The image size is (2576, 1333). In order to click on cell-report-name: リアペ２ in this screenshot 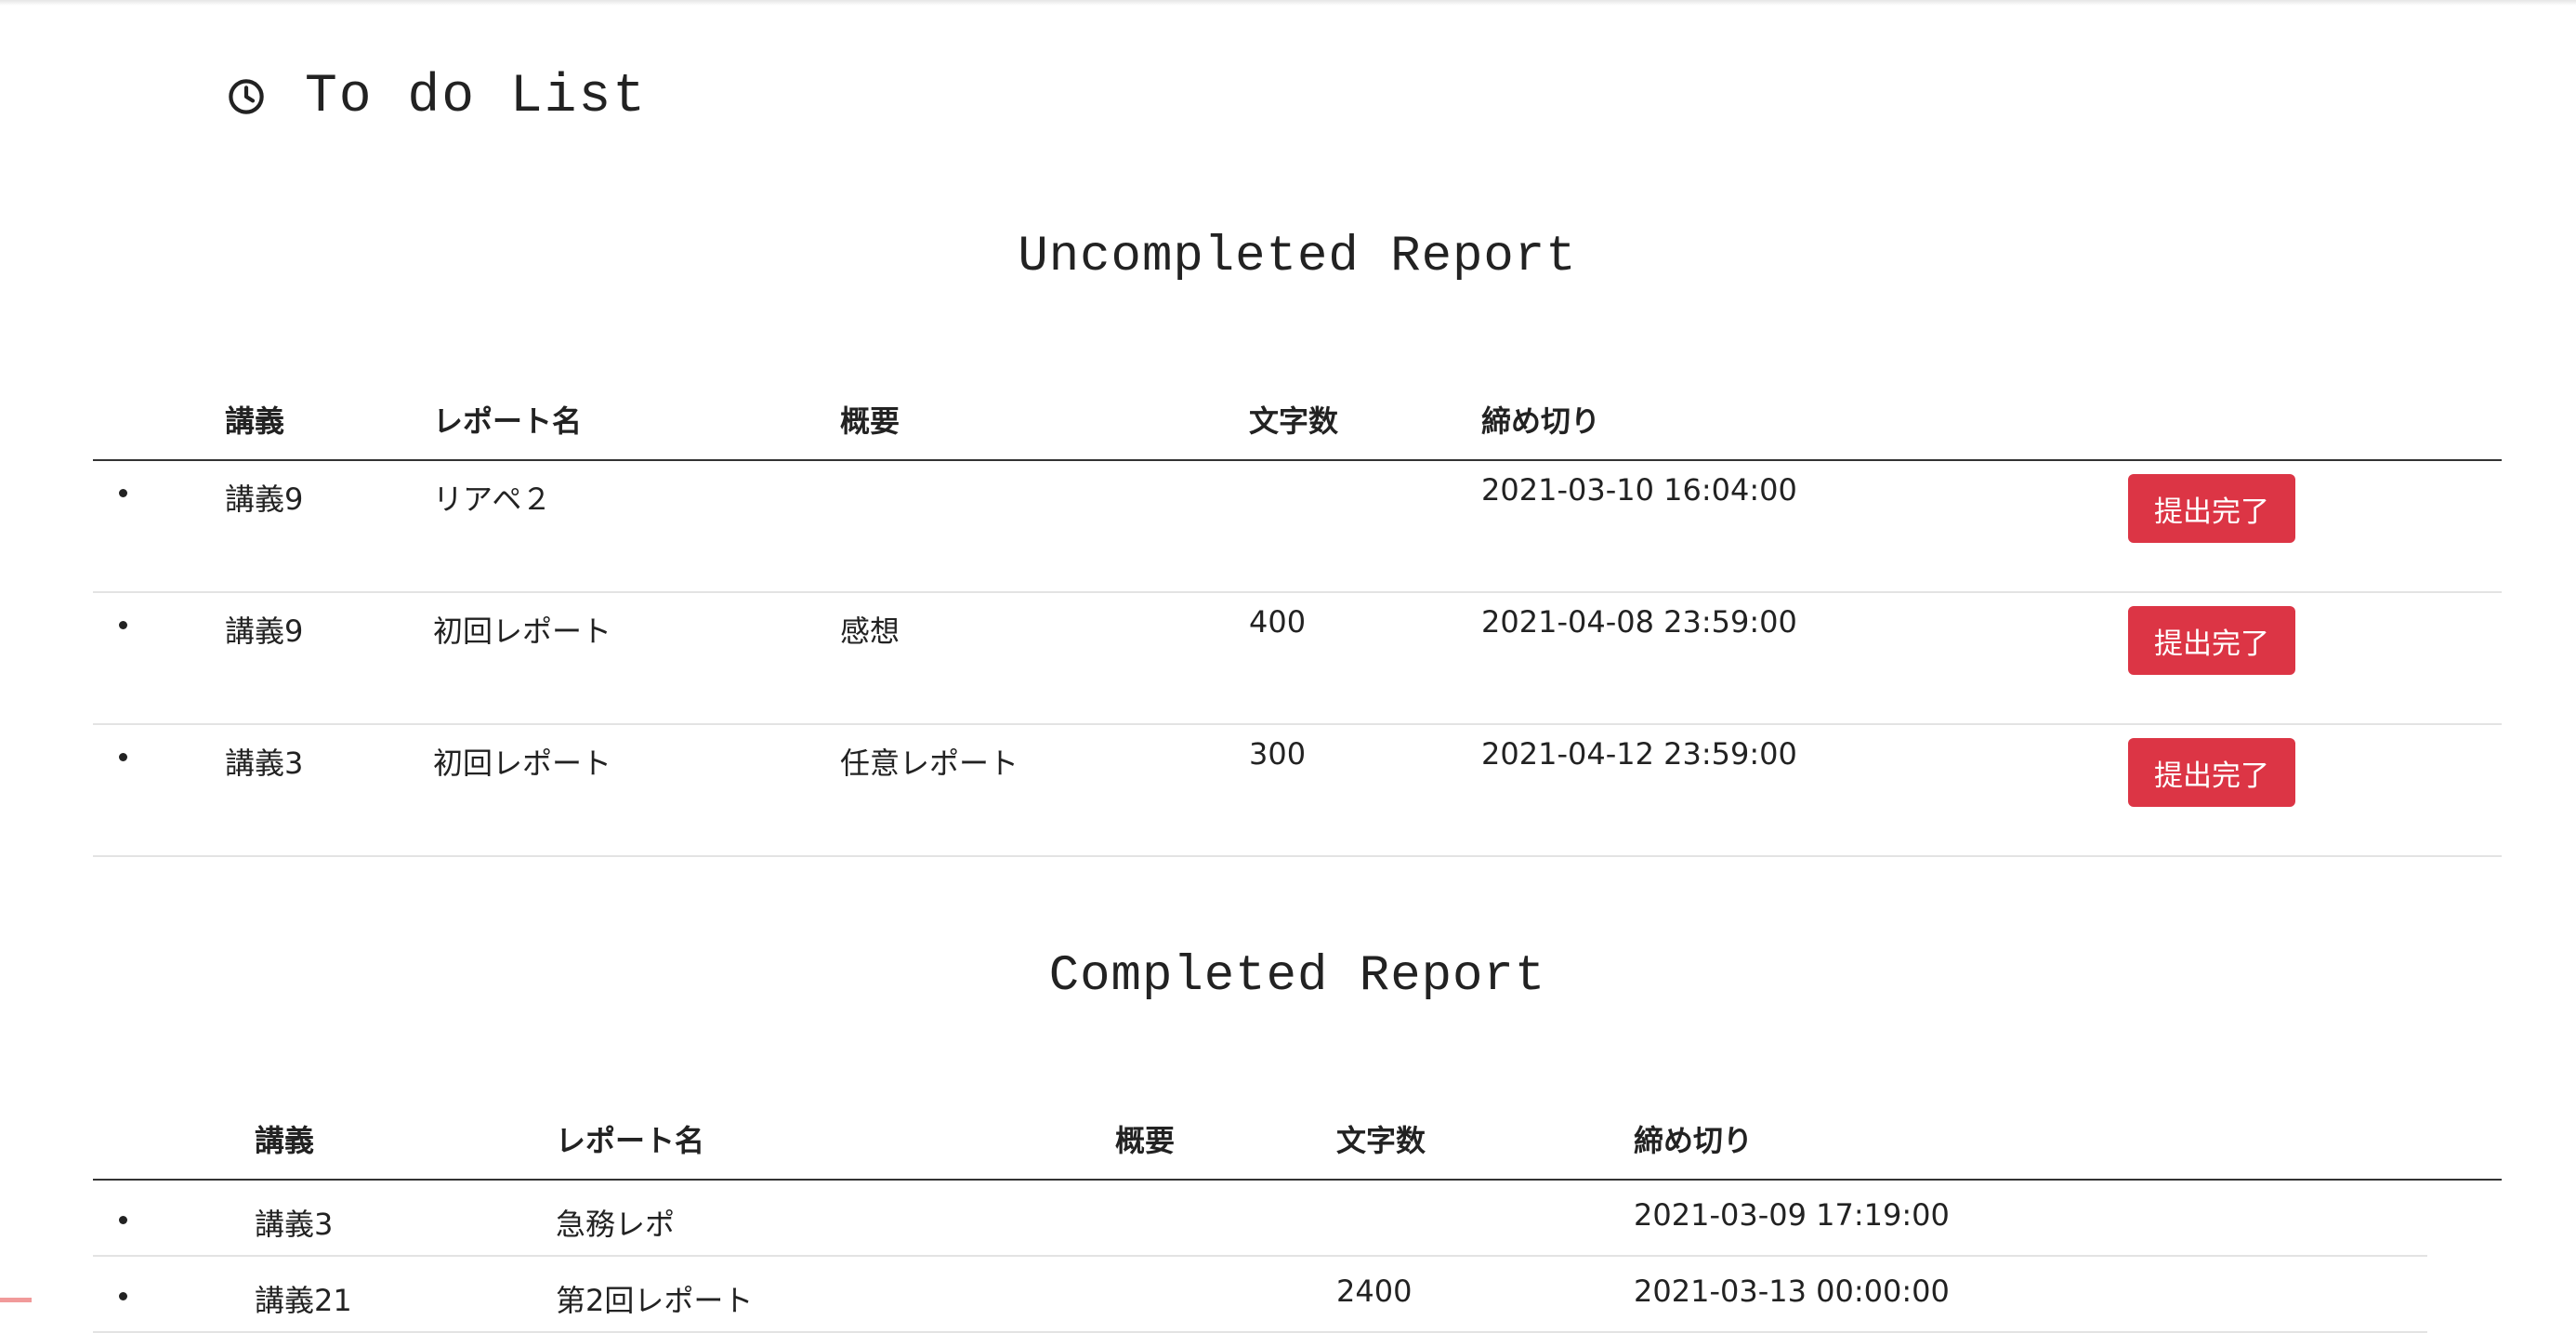, I will do `click(492, 499)`.